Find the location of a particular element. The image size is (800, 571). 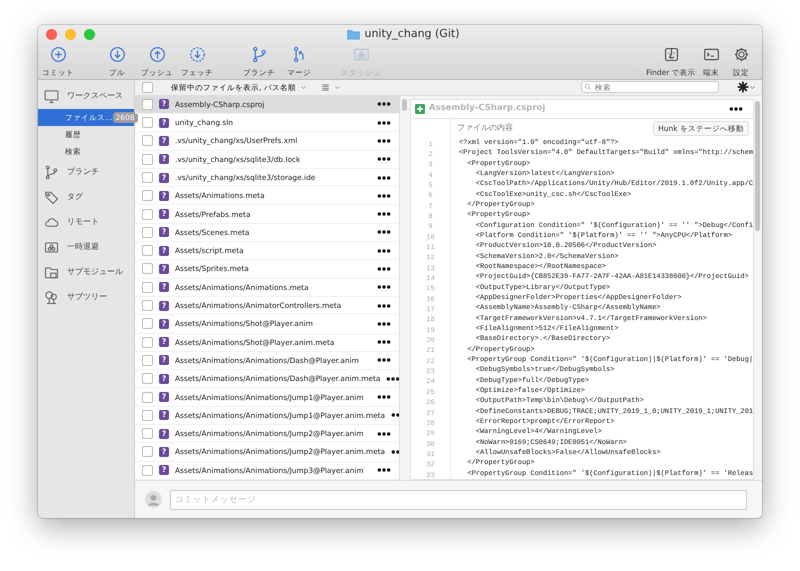

pull-icon is located at coordinates (117, 54).